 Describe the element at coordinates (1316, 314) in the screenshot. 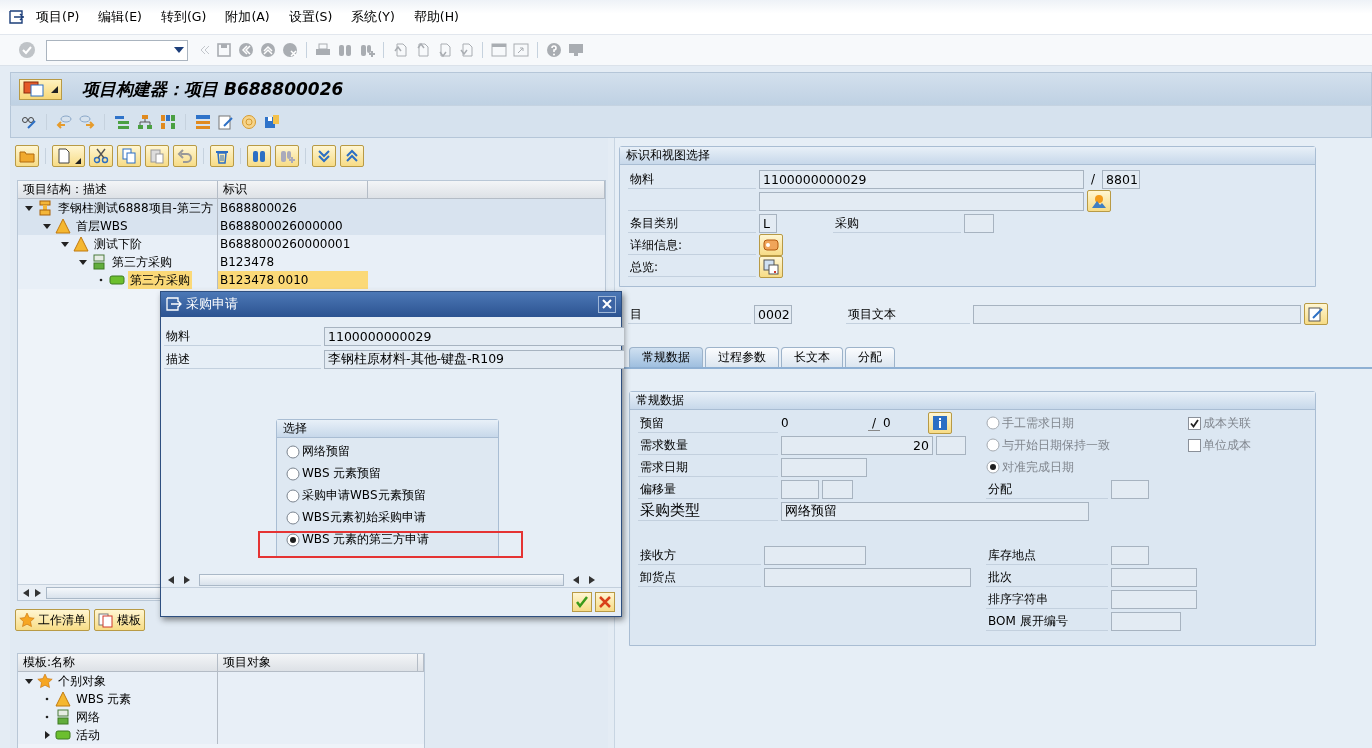

I see `edit-button` at that location.